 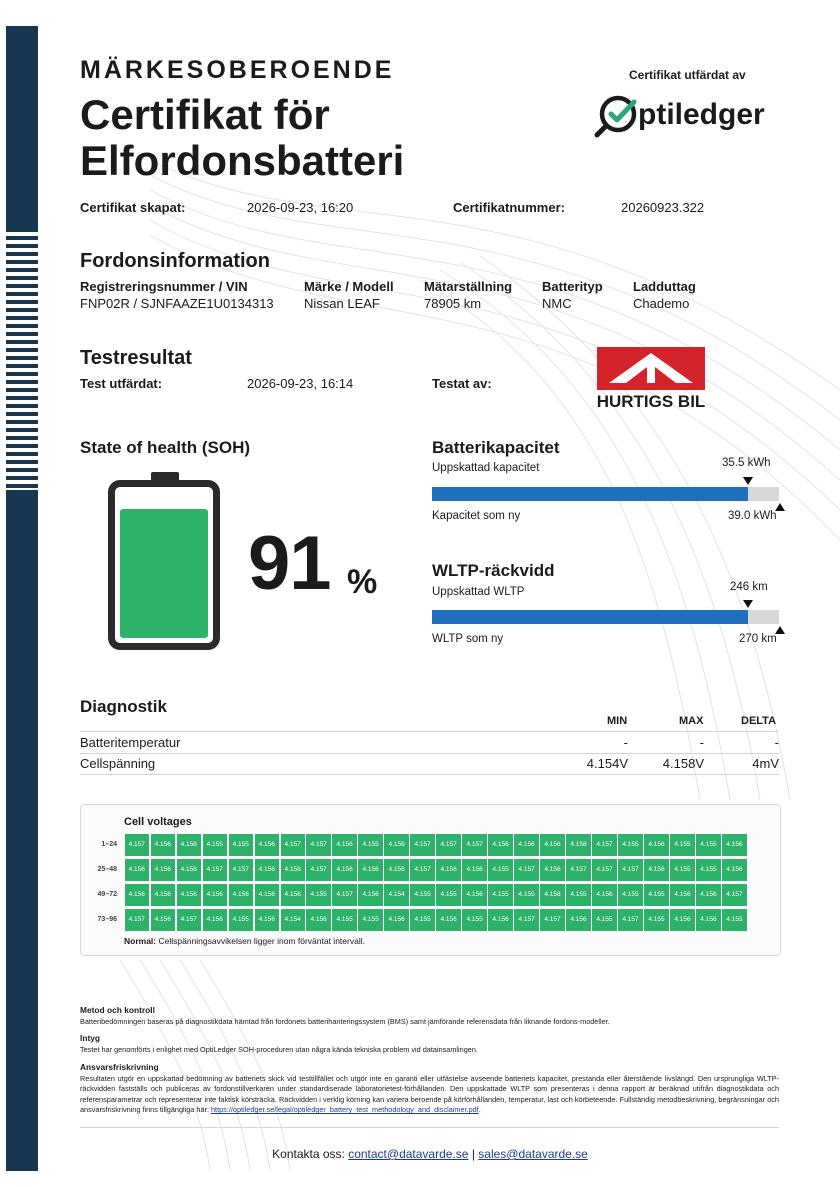 I want to click on diagnostics-bottom-divider, so click(x=429, y=774).